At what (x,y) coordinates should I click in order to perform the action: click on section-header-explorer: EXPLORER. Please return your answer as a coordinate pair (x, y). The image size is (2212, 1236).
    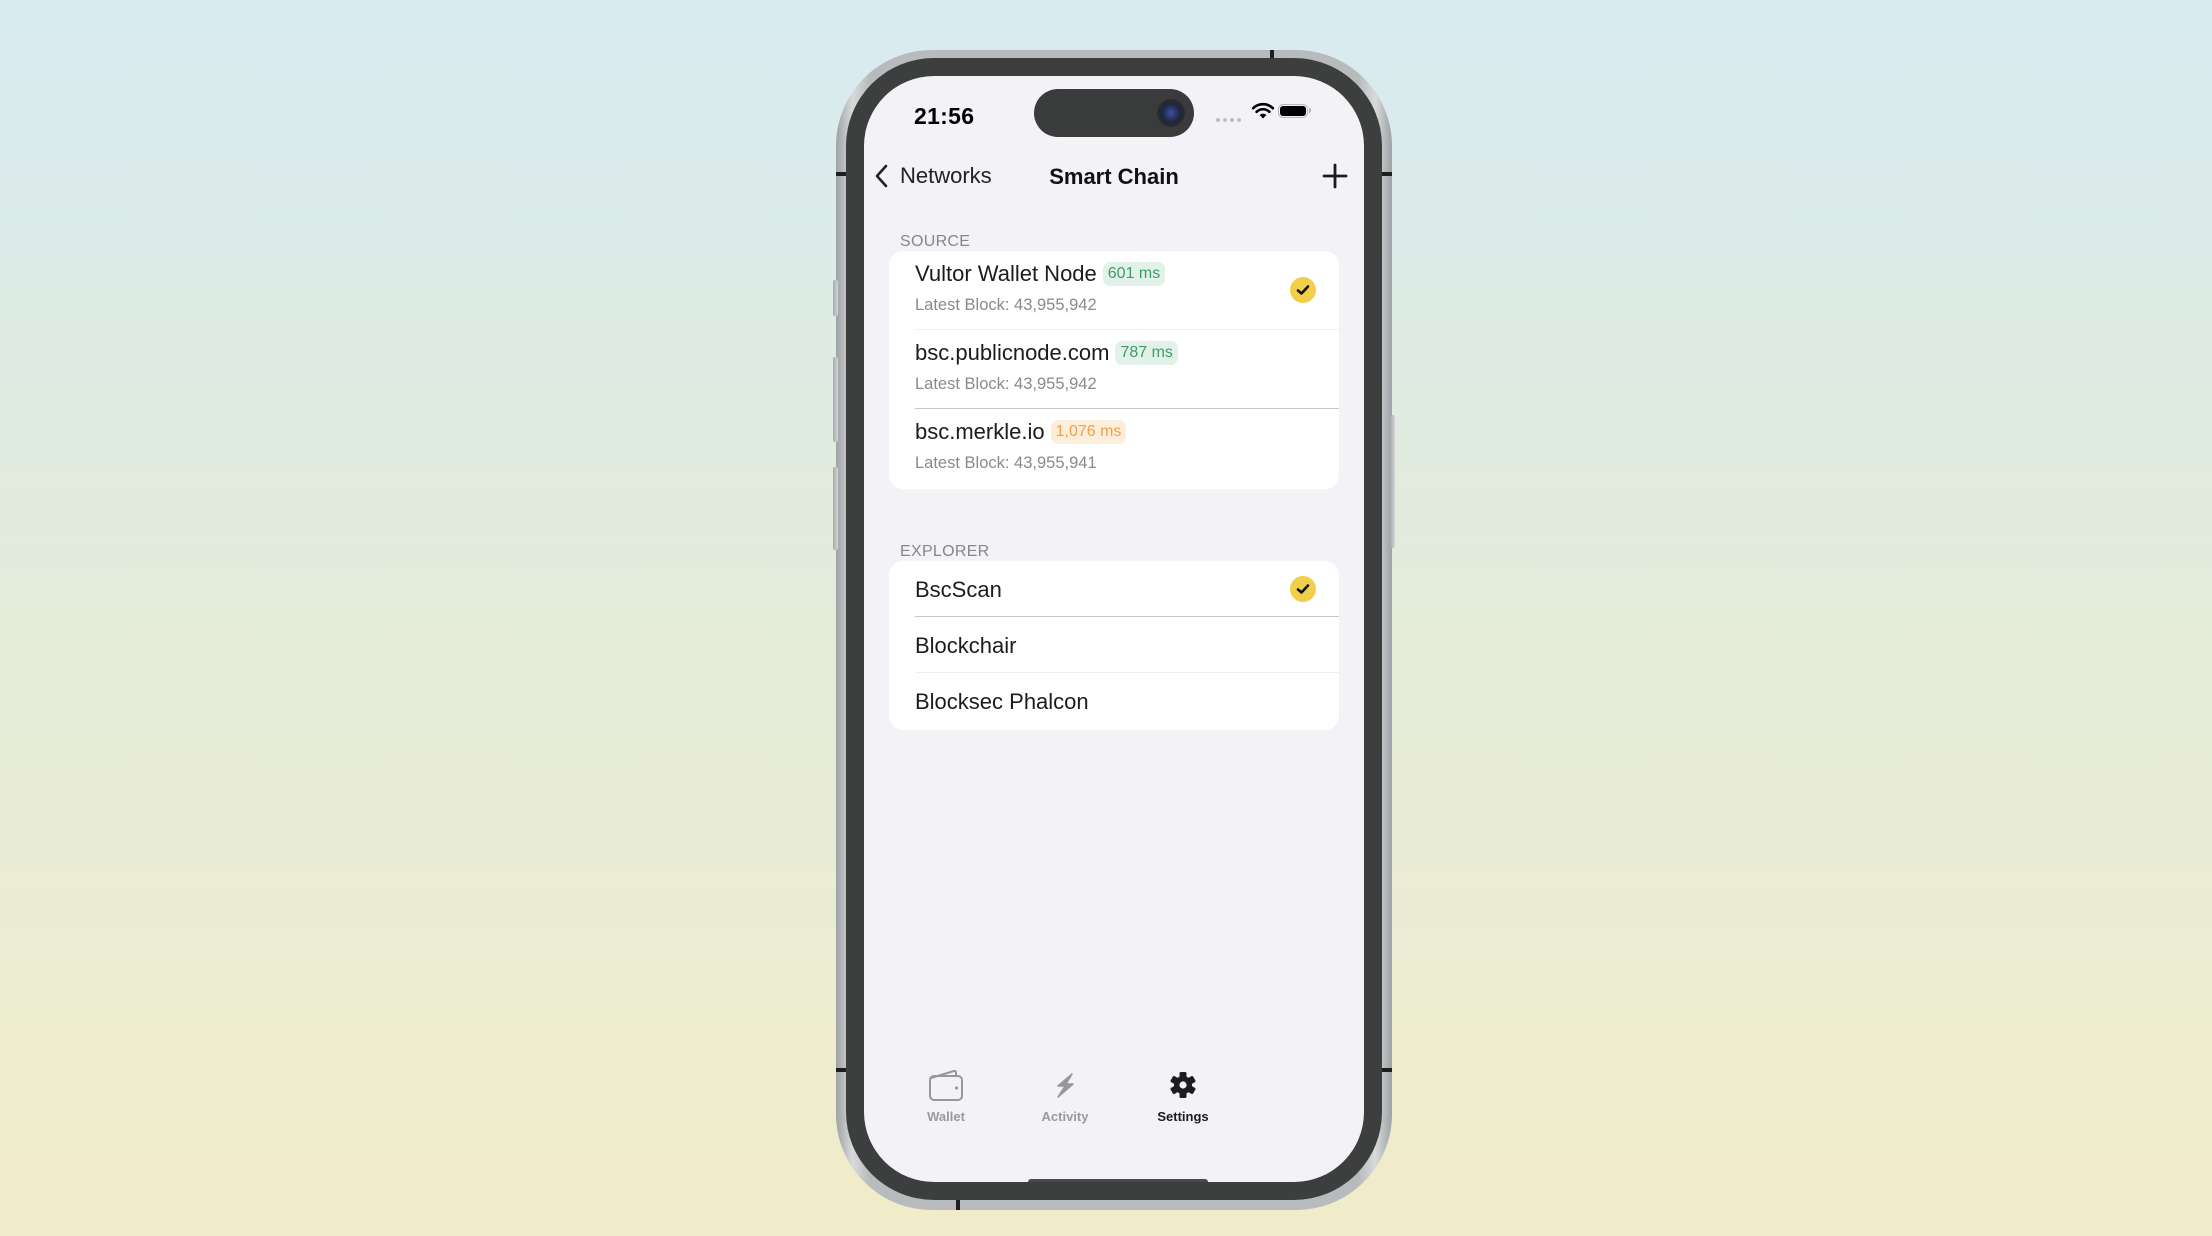
    Looking at the image, I should click on (945, 551).